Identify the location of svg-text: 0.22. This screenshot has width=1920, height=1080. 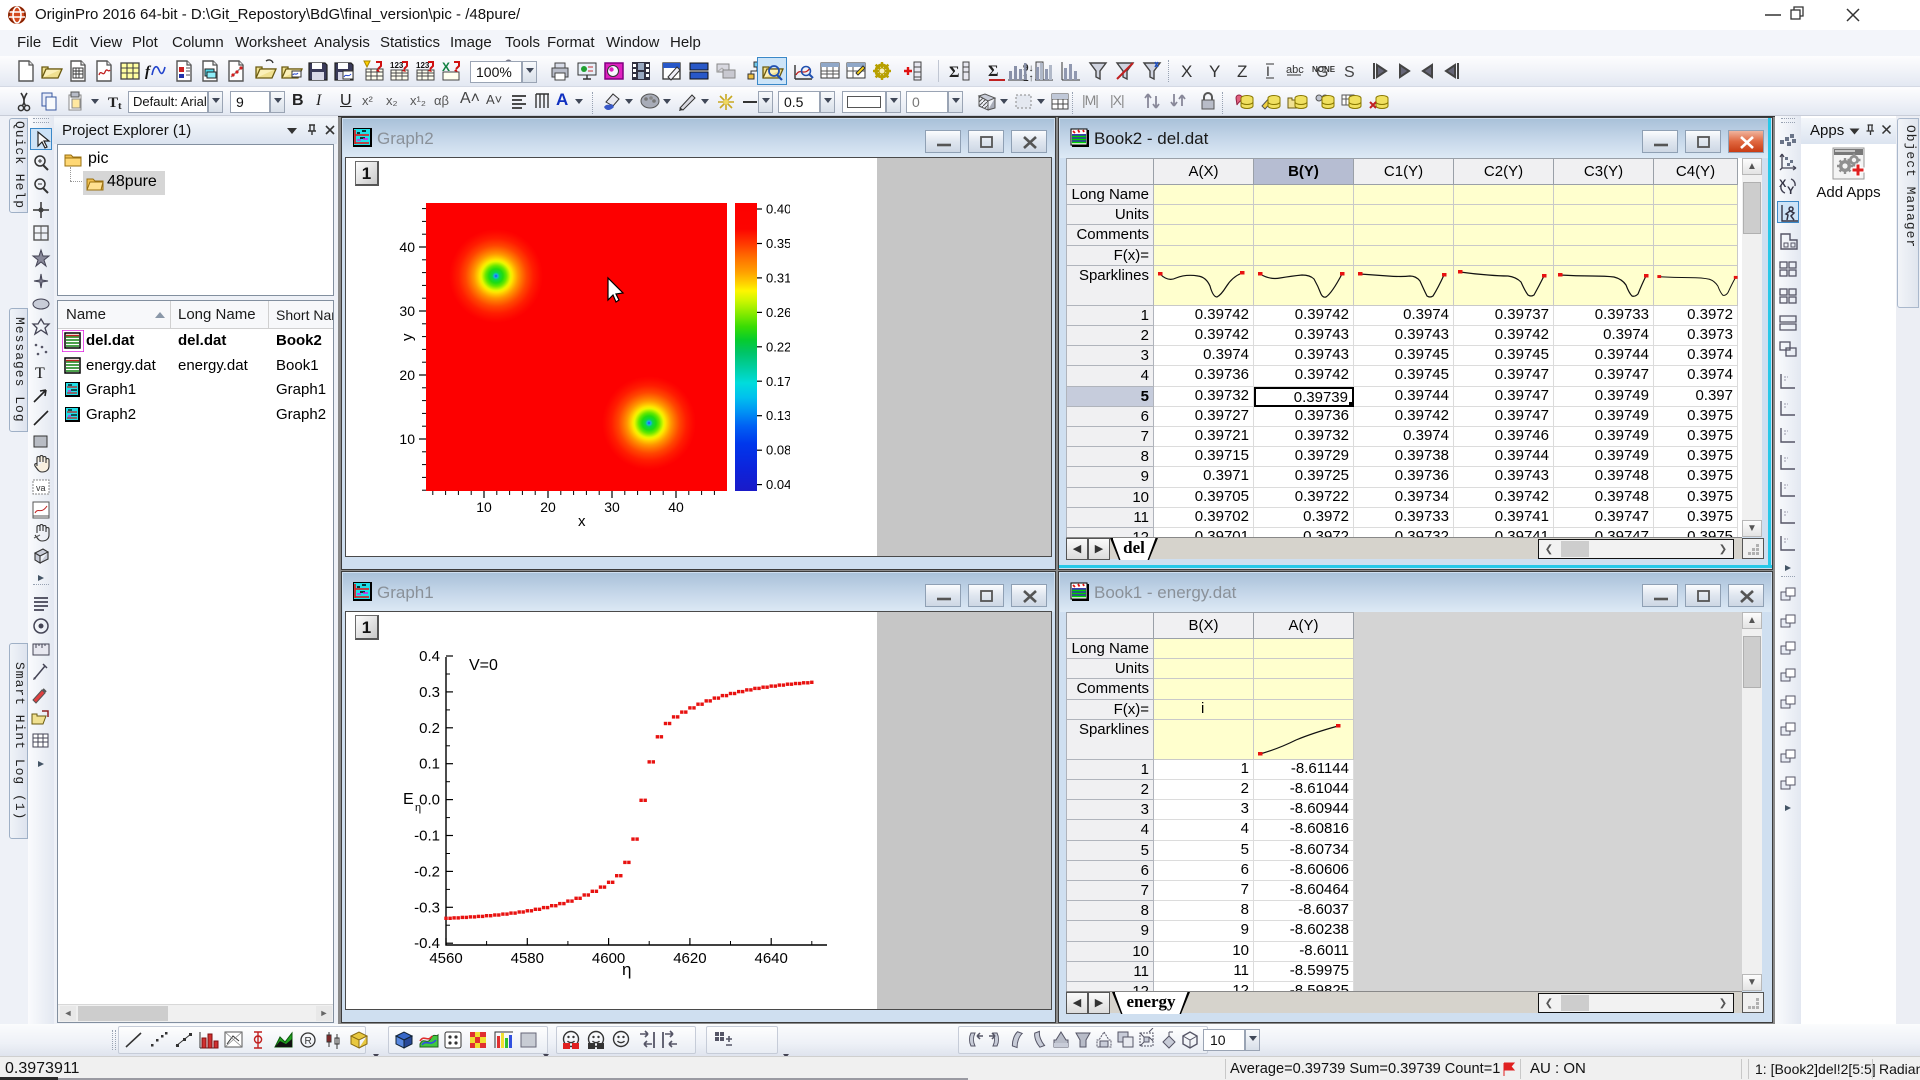
(778, 346).